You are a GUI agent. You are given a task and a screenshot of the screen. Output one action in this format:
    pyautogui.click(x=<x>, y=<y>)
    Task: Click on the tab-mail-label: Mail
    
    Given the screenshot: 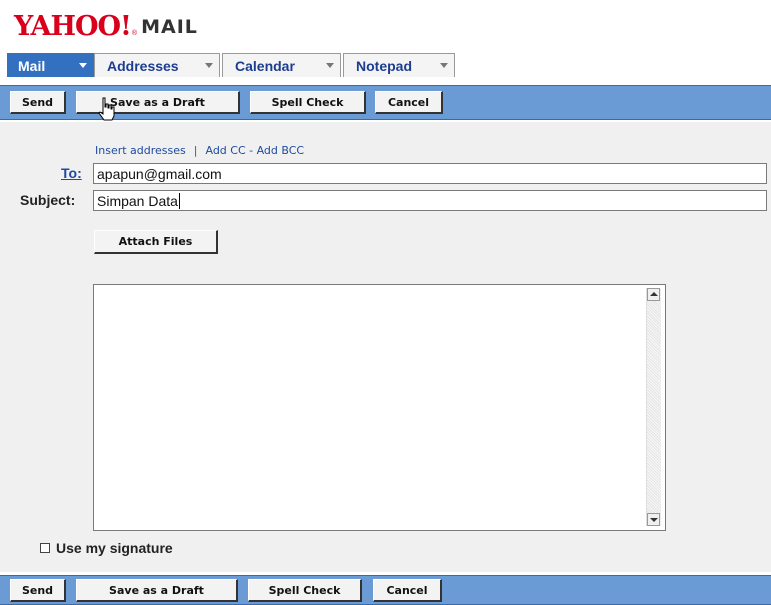 What is the action you would take?
    pyautogui.click(x=32, y=65)
    